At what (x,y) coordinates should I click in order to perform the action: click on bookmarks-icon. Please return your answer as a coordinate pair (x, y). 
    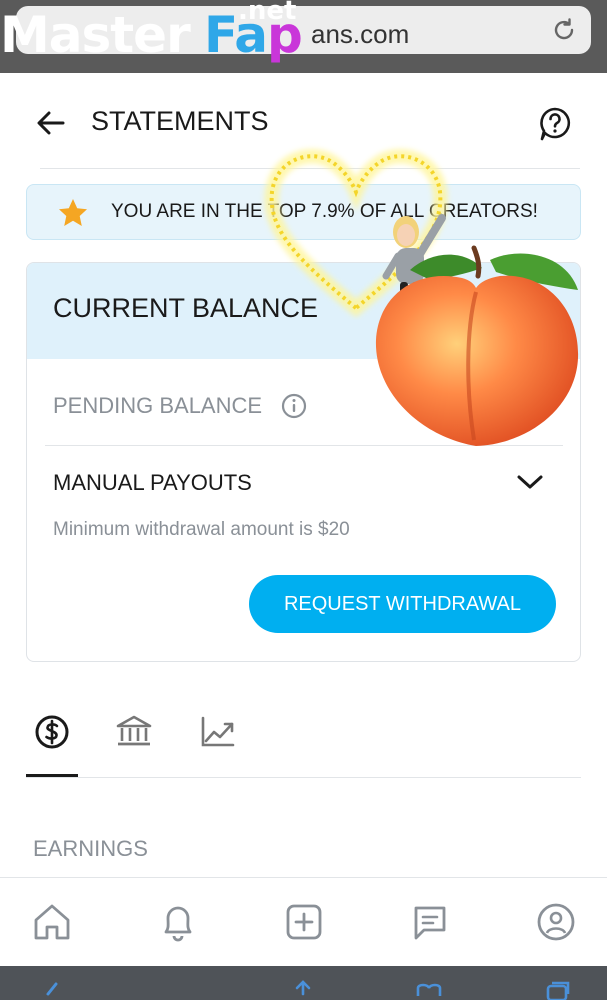
    Looking at the image, I should click on (429, 990).